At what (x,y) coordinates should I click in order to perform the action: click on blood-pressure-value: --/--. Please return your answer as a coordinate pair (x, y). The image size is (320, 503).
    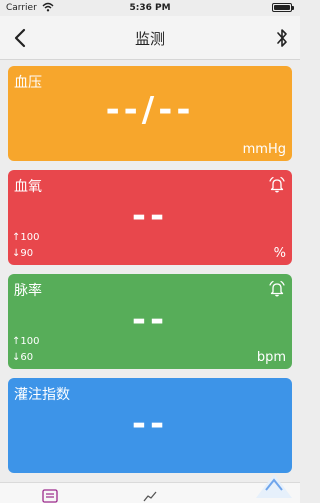
    Looking at the image, I should click on (150, 110).